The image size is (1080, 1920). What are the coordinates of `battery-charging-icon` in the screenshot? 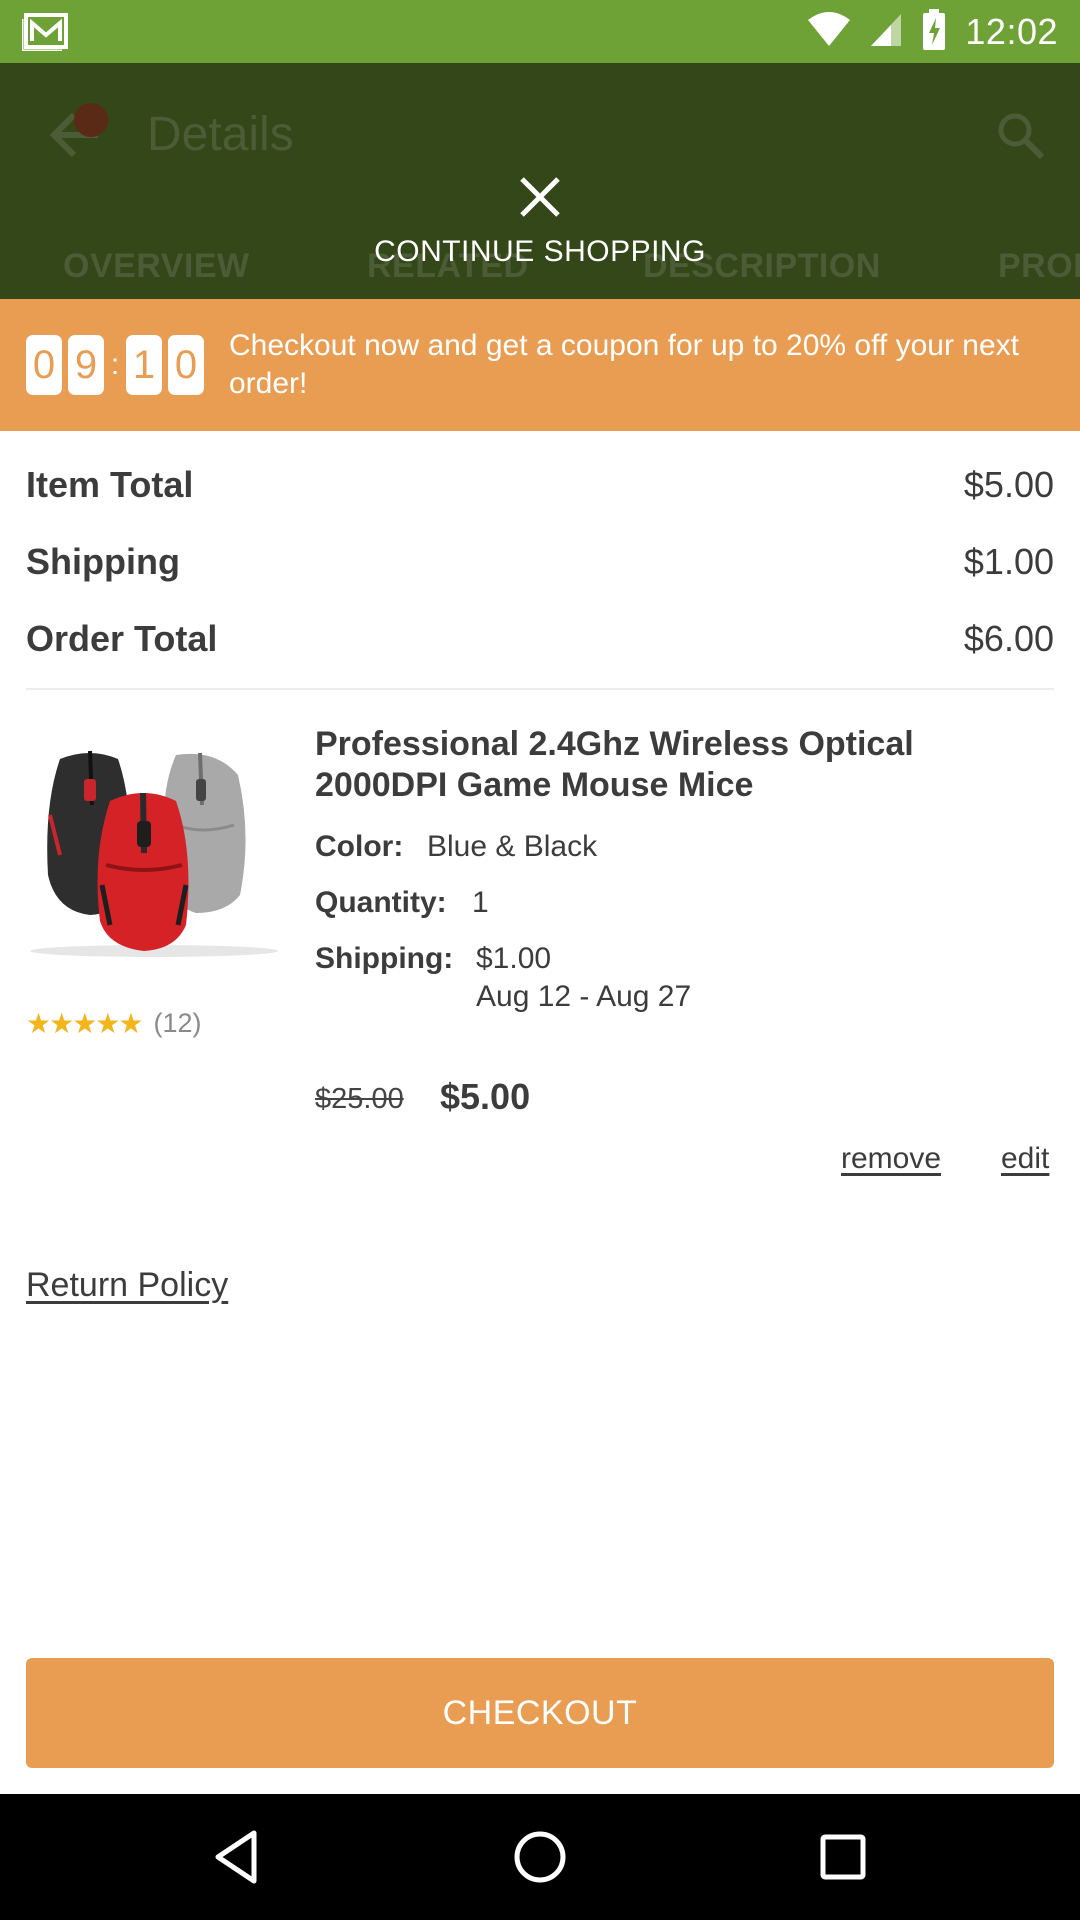 It's located at (934, 32).